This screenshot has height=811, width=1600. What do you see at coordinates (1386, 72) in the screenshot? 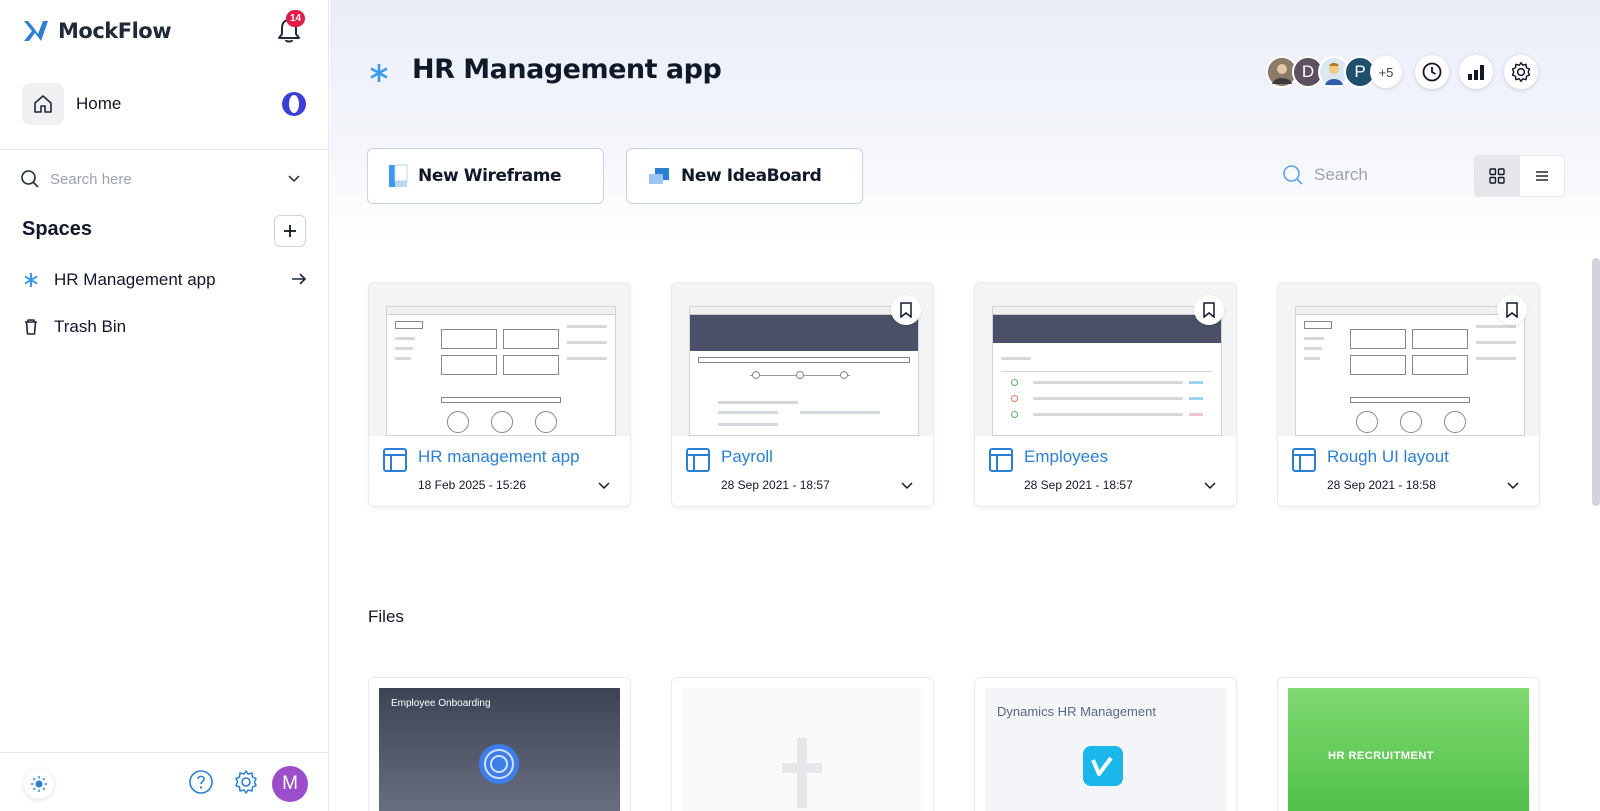
I see `more-collaborators-badge: +5` at bounding box center [1386, 72].